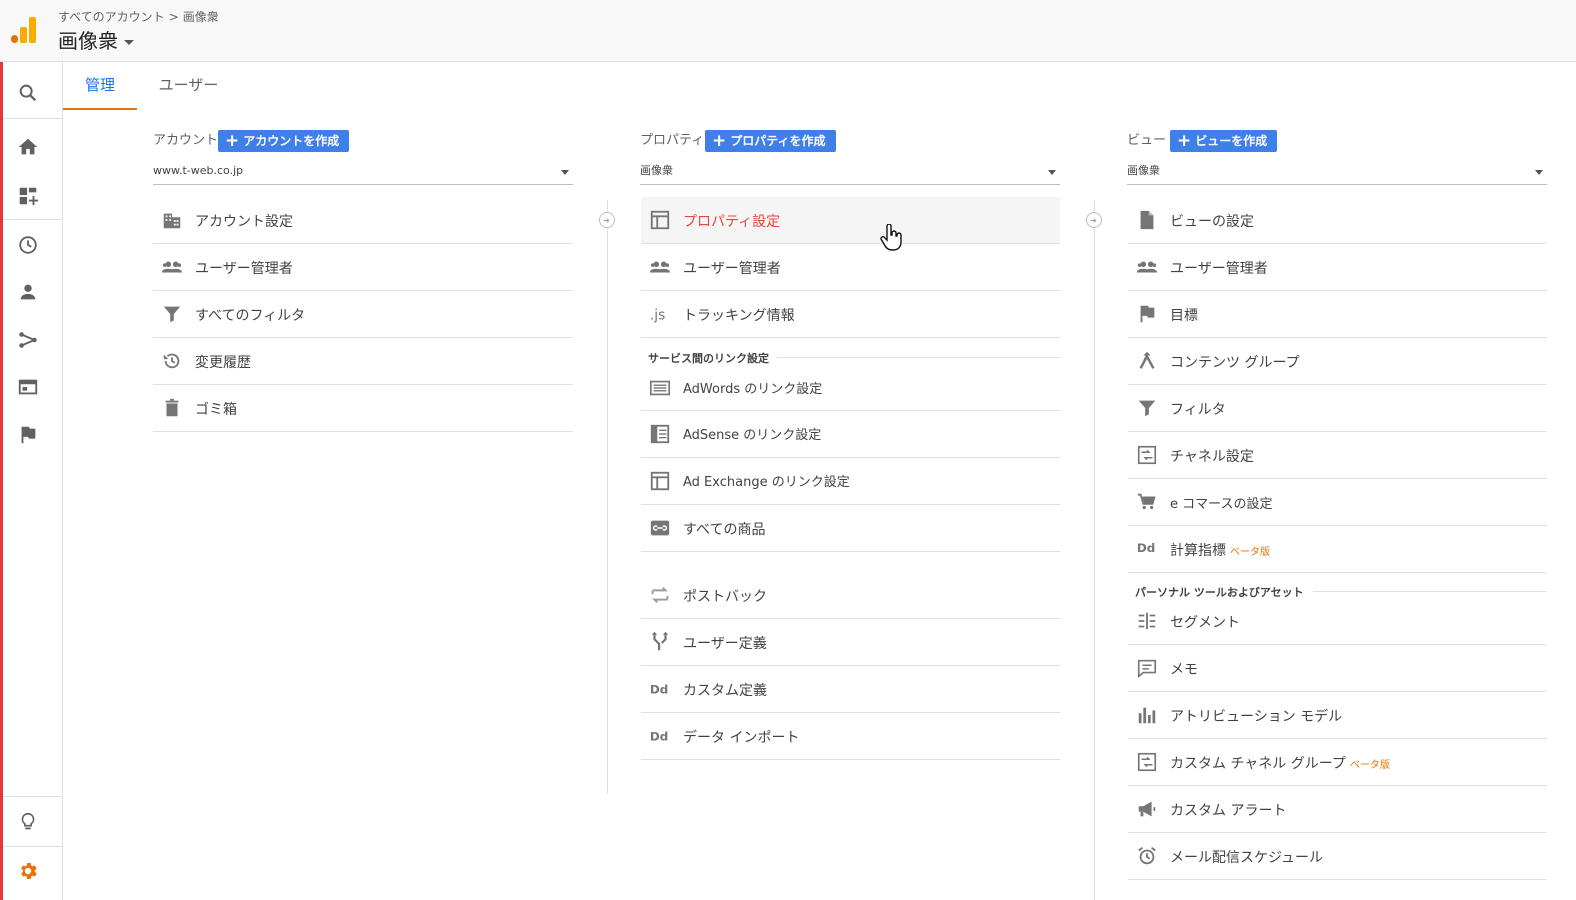 Image resolution: width=1576 pixels, height=900 pixels. I want to click on trash-icon, so click(172, 408).